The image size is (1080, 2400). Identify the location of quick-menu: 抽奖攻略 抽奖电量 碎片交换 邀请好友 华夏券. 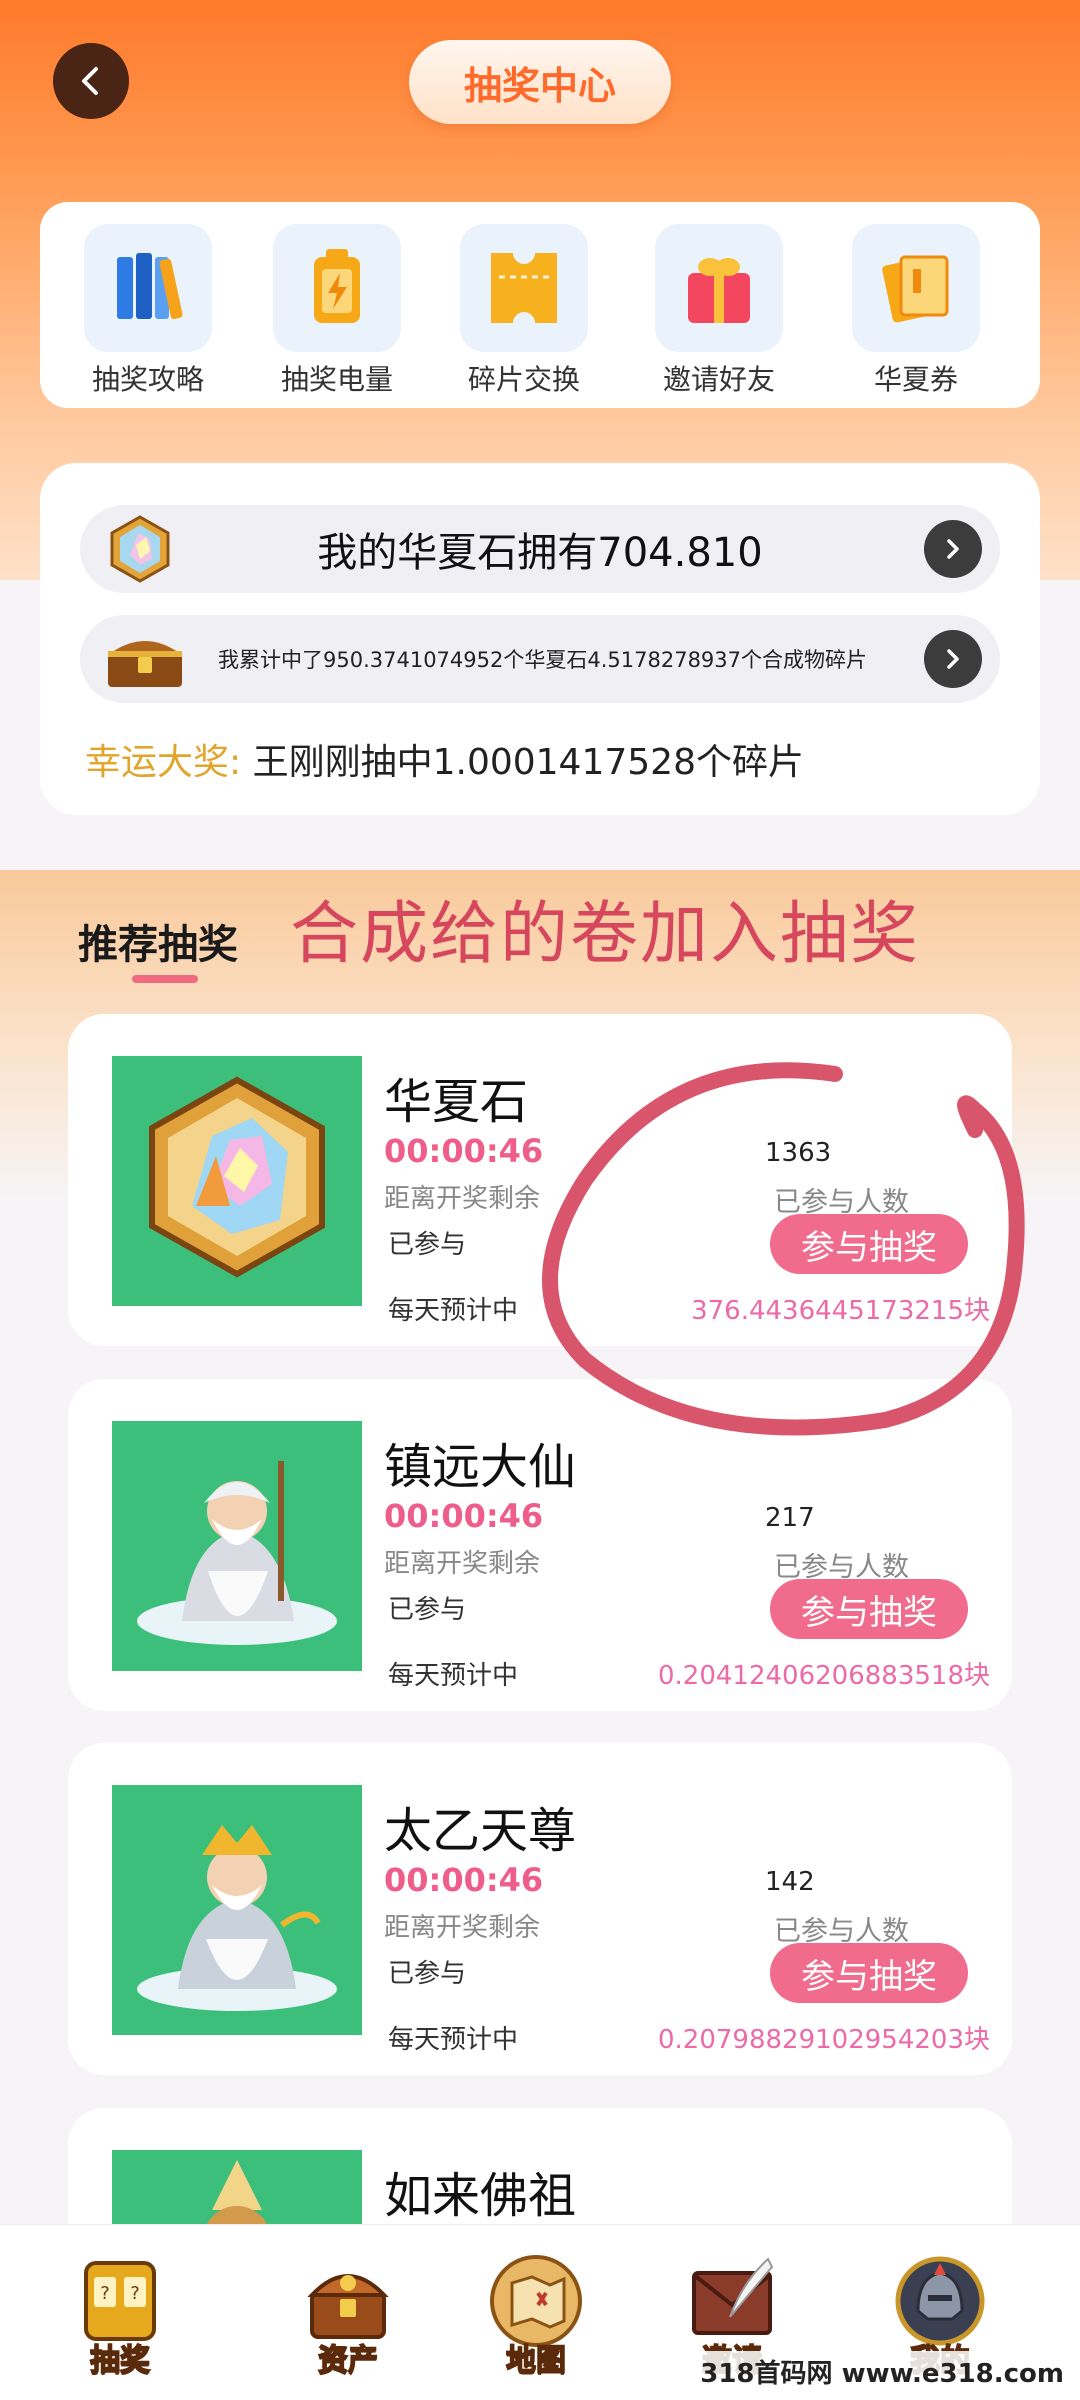
(540, 305).